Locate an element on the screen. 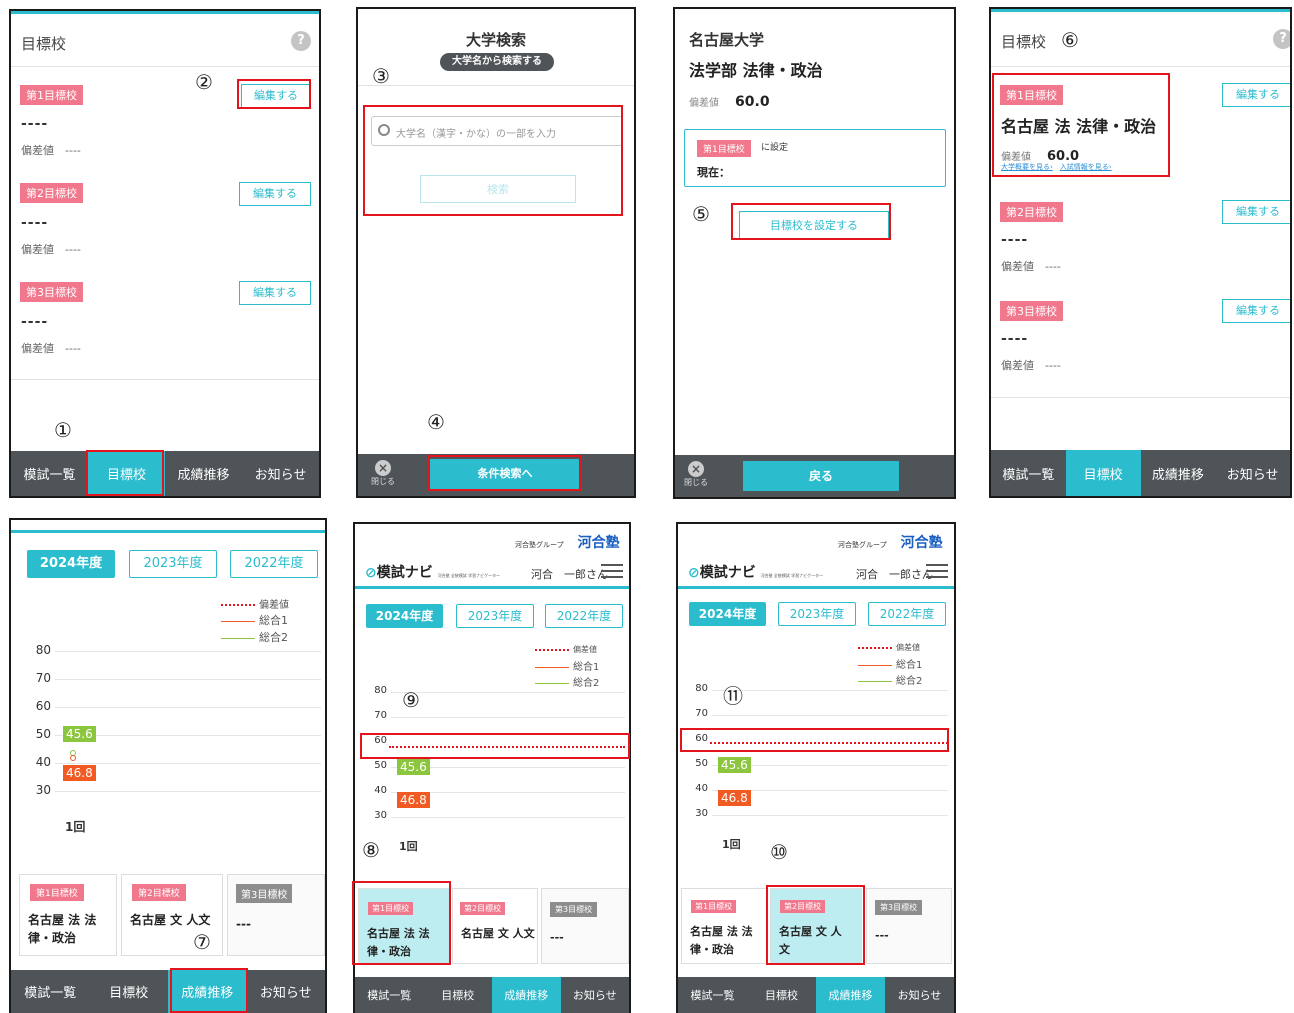  group-logo: 河合塾グループ 河合塾 is located at coordinates (890, 543).